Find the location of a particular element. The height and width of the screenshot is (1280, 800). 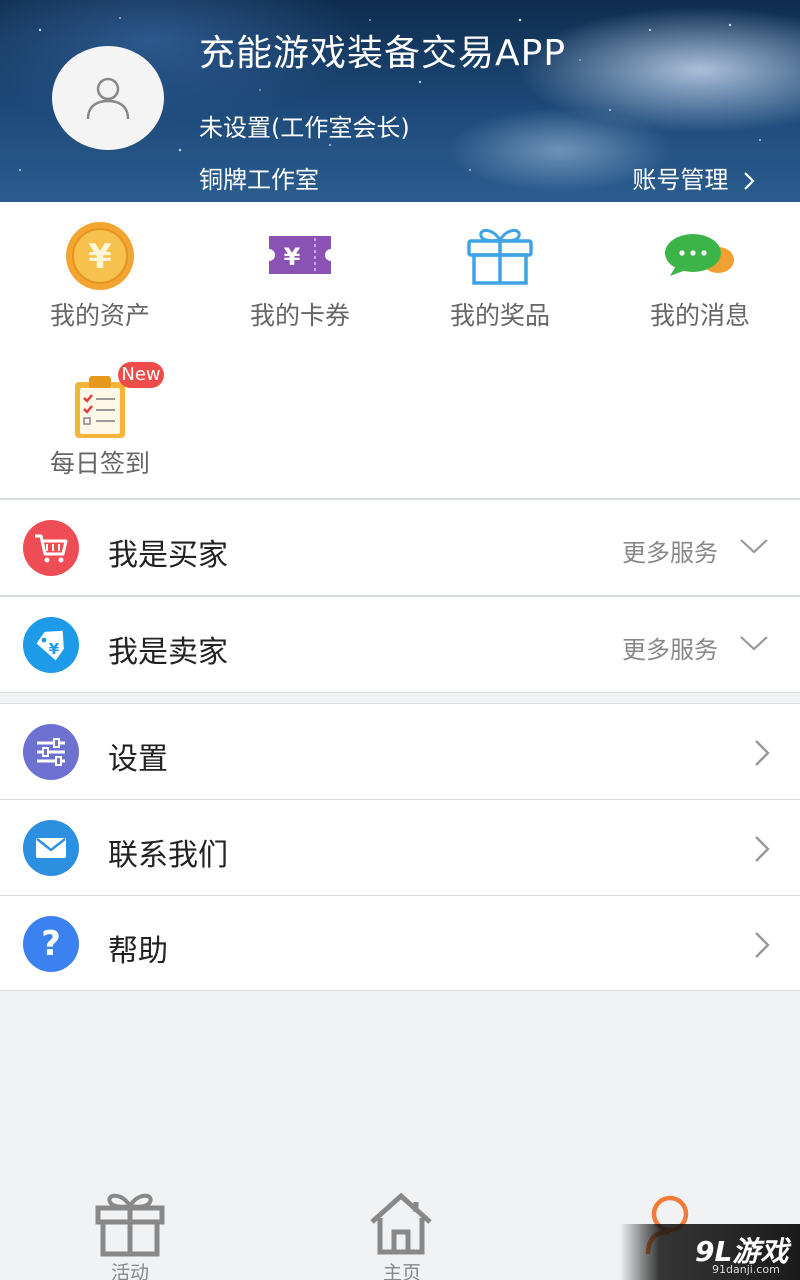

cart-icon is located at coordinates (51, 548).